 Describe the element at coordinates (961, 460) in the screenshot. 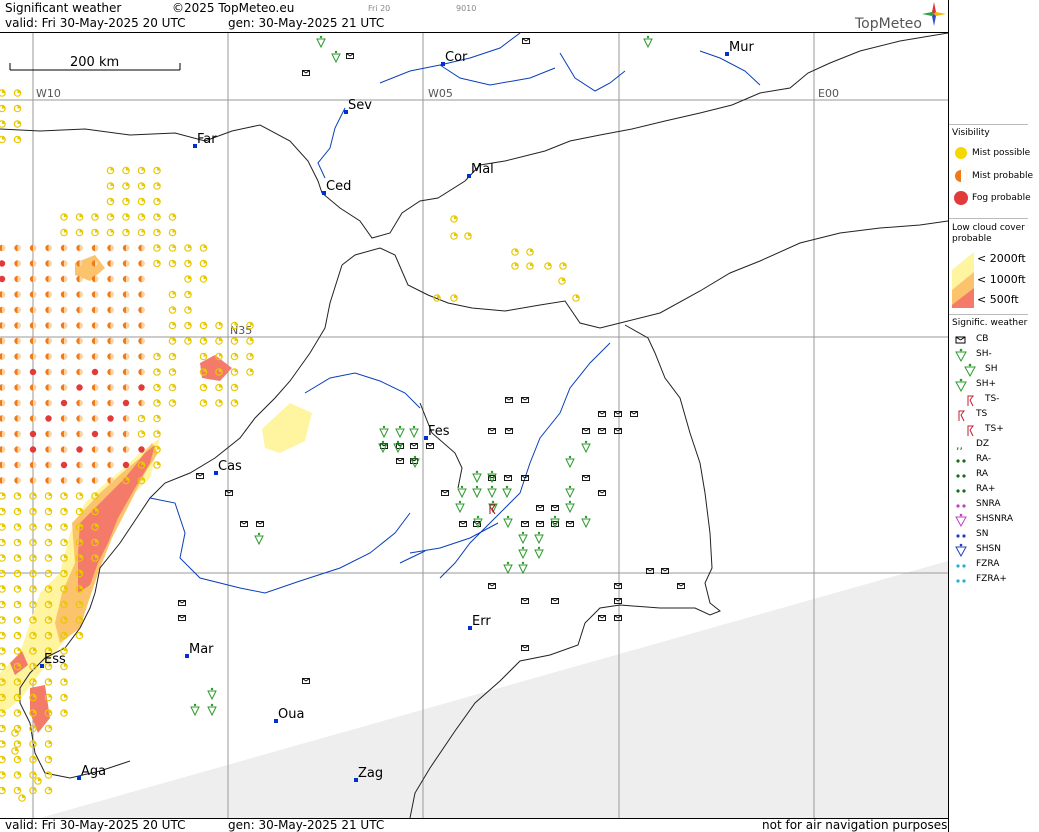

I see `rain-light-icon` at that location.